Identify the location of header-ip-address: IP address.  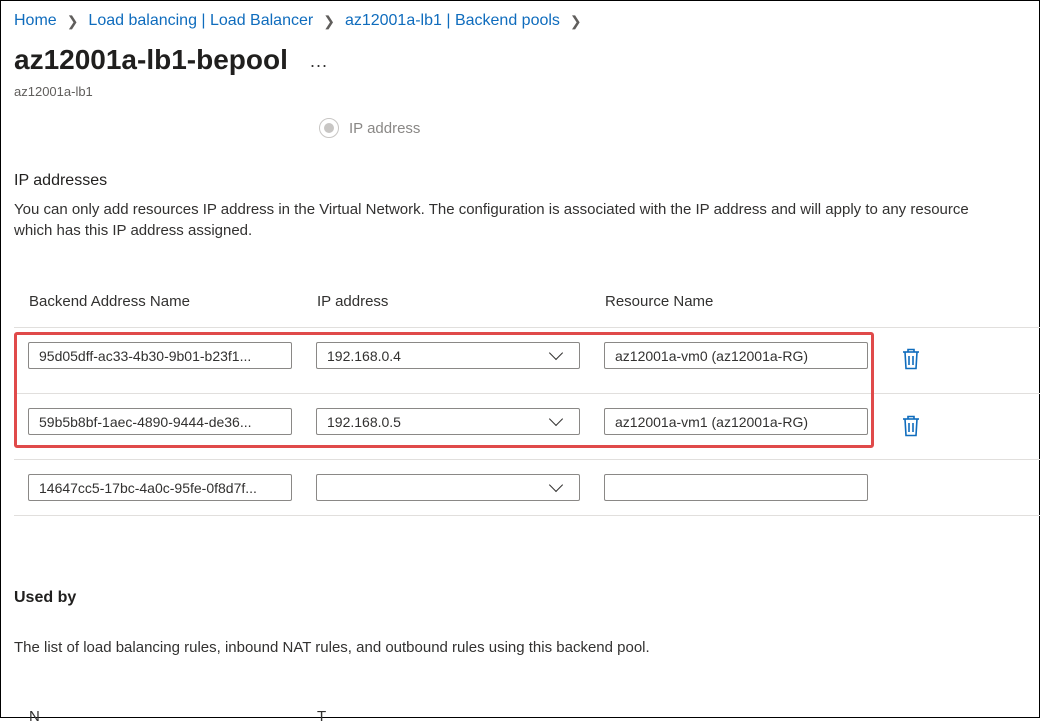
(353, 301).